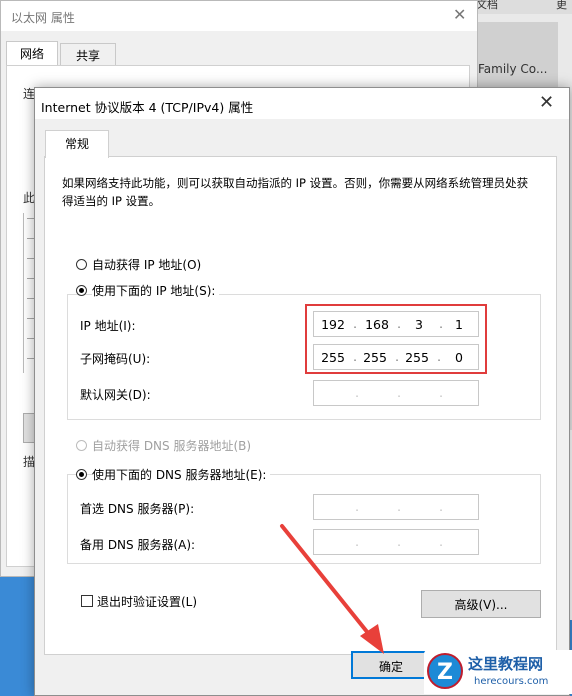  I want to click on watermark-url: herecours.com, so click(511, 681).